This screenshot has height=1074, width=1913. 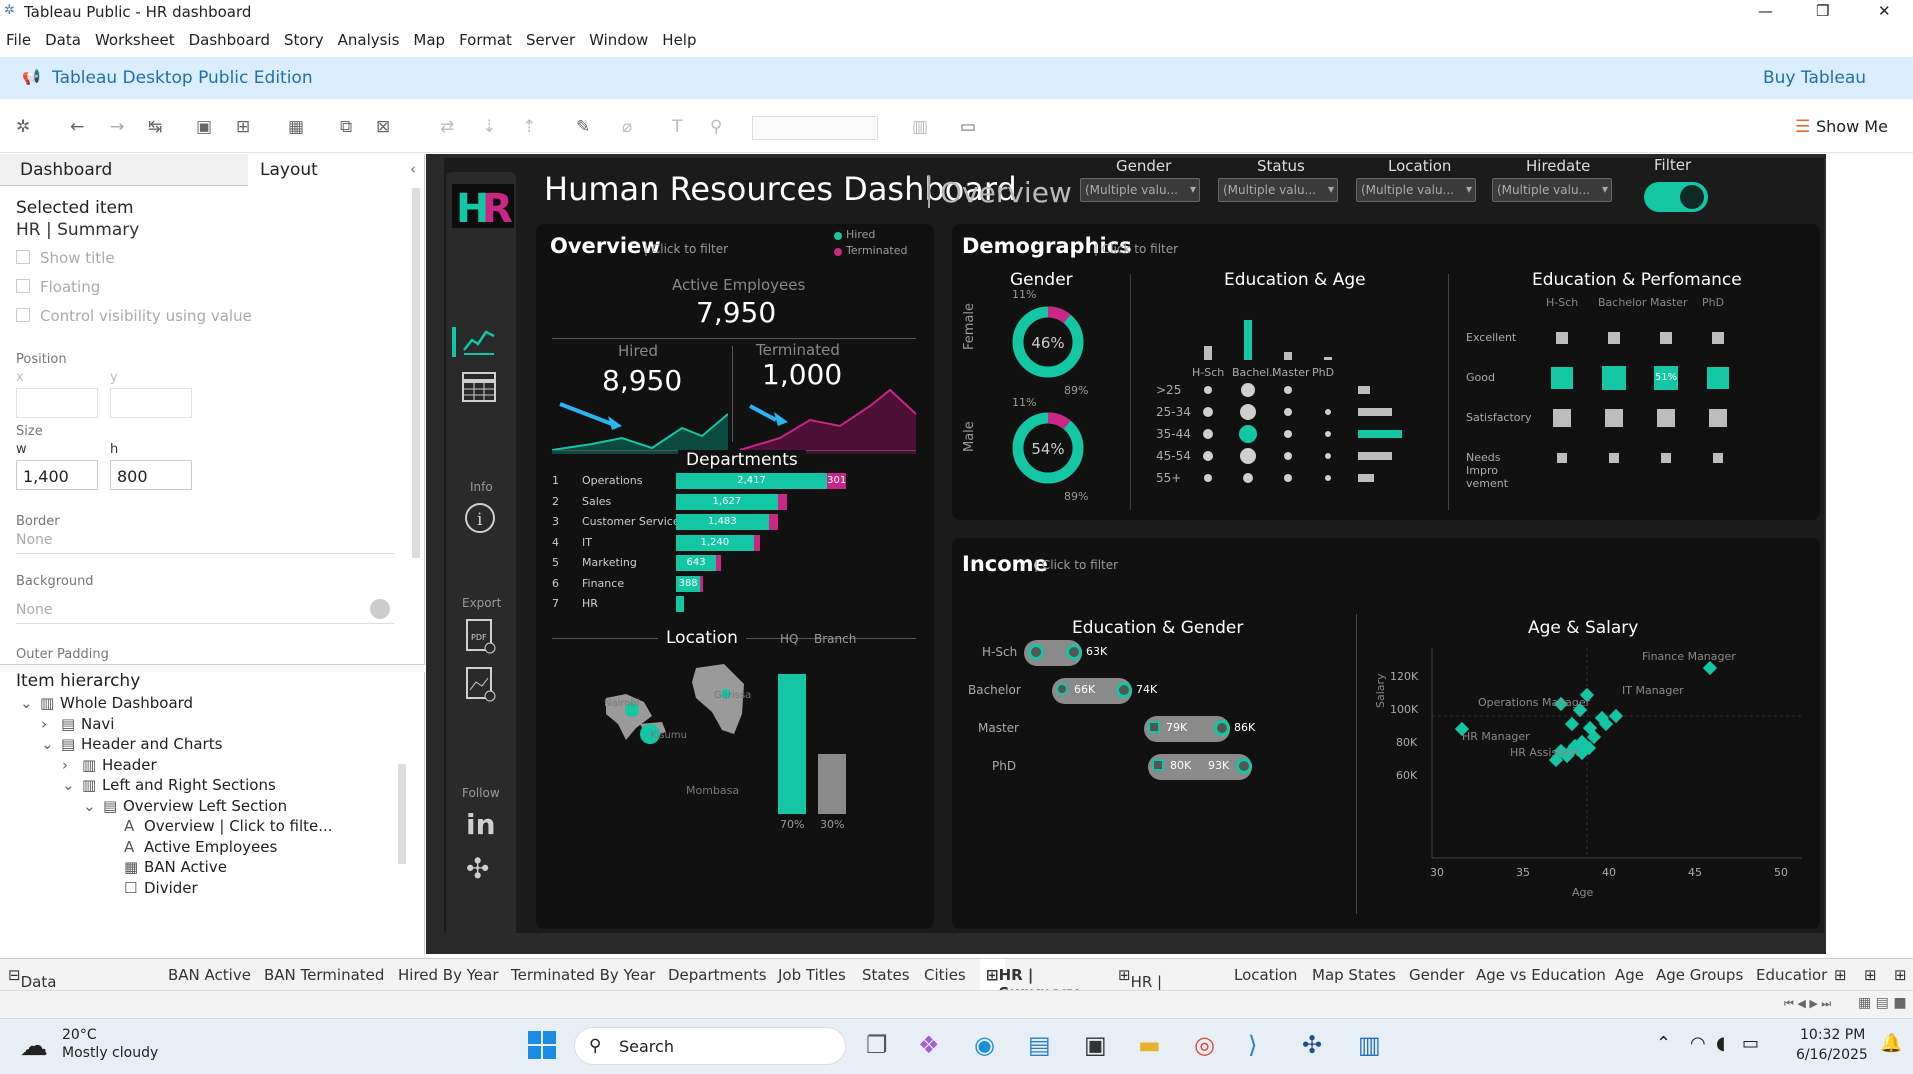 I want to click on scatter-point, so click(x=1616, y=716).